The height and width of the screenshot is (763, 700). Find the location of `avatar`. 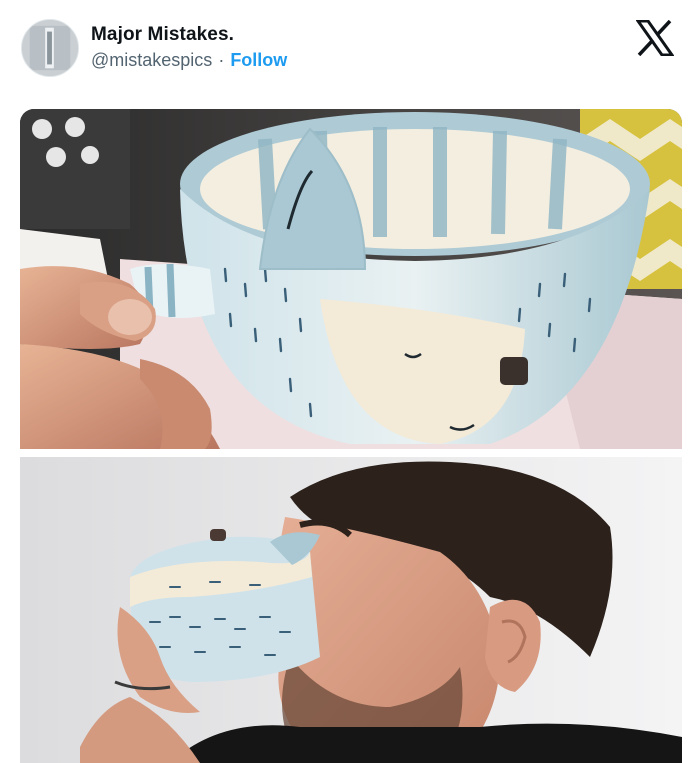

avatar is located at coordinates (50, 48).